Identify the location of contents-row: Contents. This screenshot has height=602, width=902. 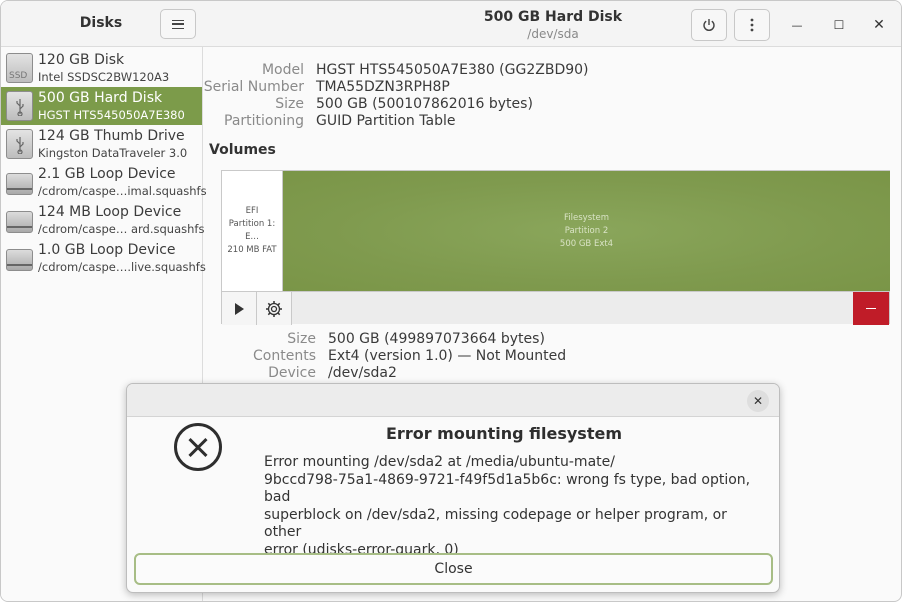
(259, 356).